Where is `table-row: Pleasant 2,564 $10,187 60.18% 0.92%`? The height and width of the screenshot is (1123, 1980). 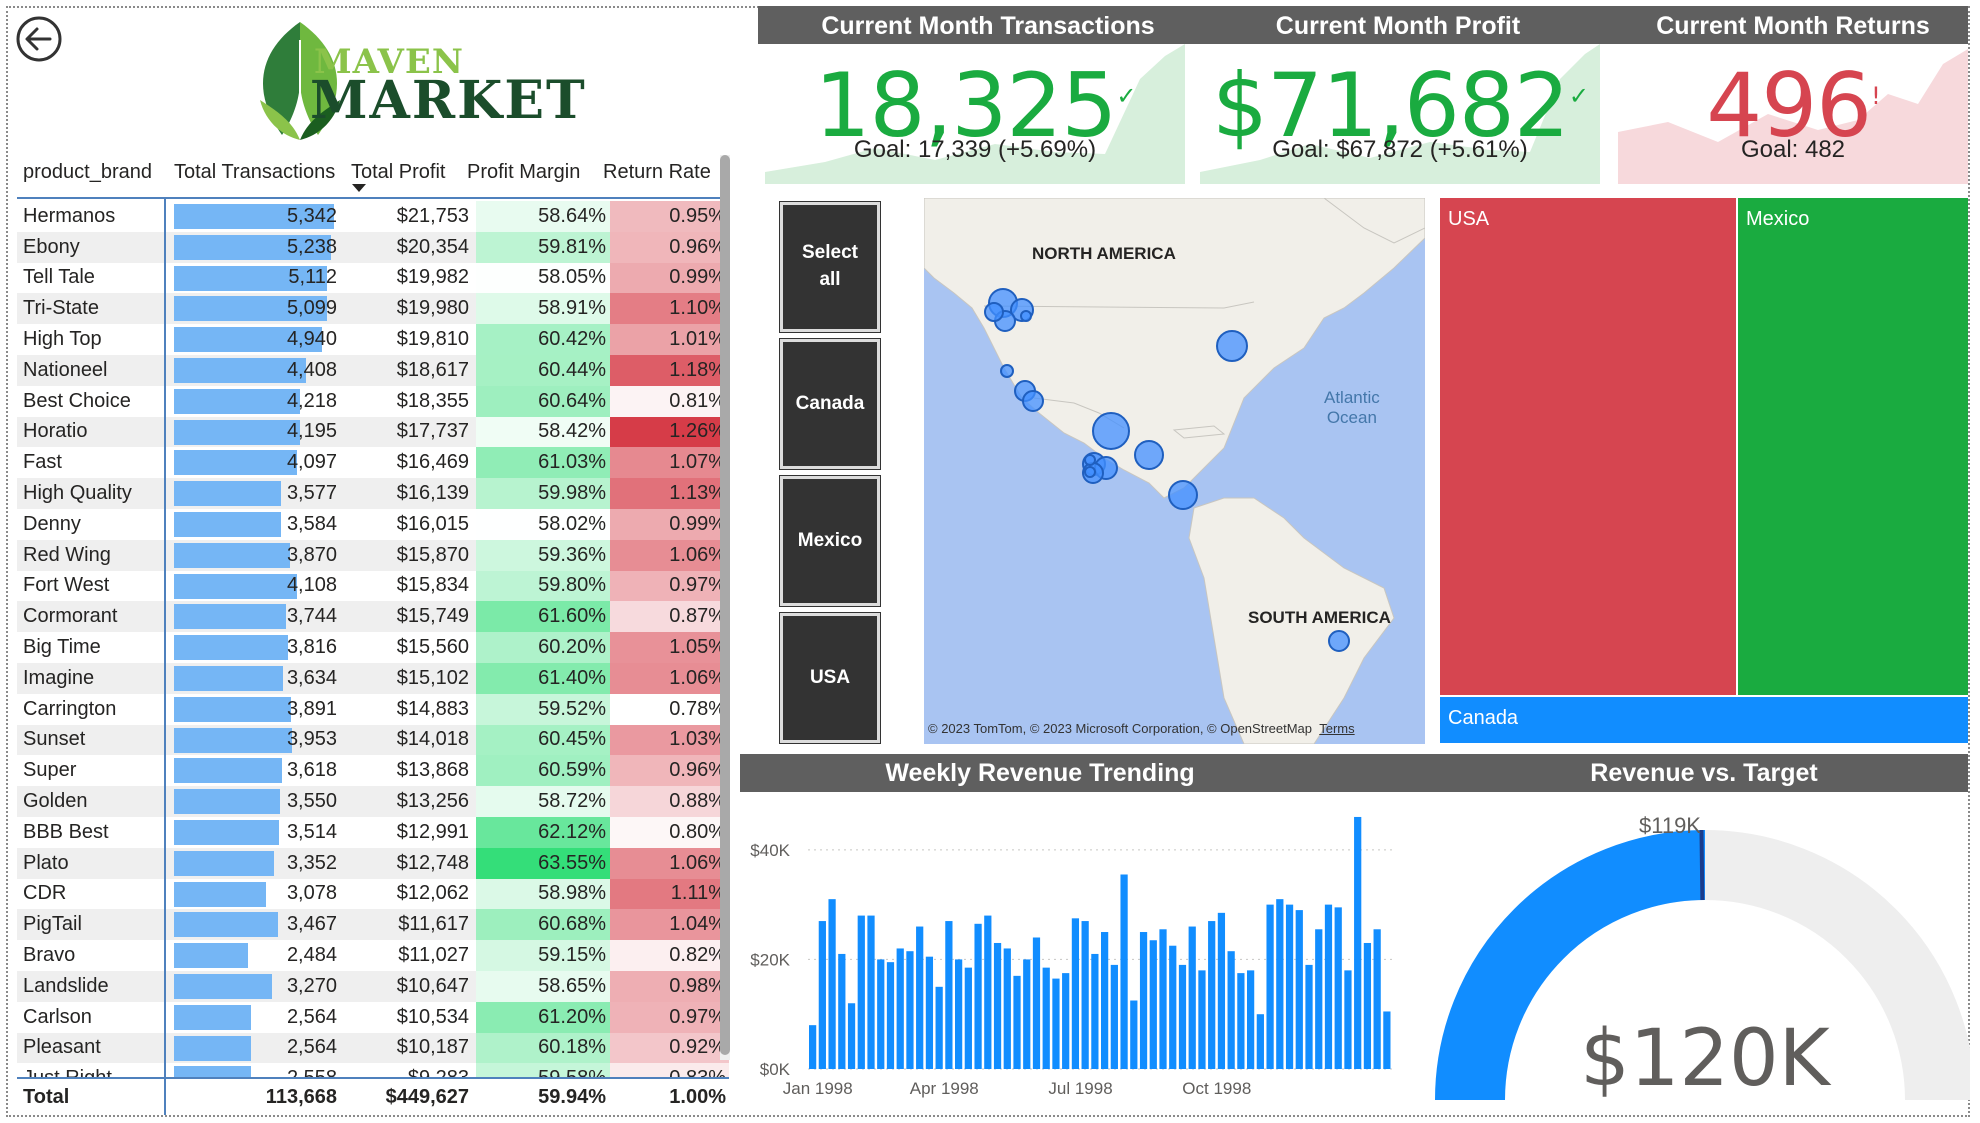
table-row: Pleasant 2,564 $10,187 60.18% 0.92% is located at coordinates (373, 1048).